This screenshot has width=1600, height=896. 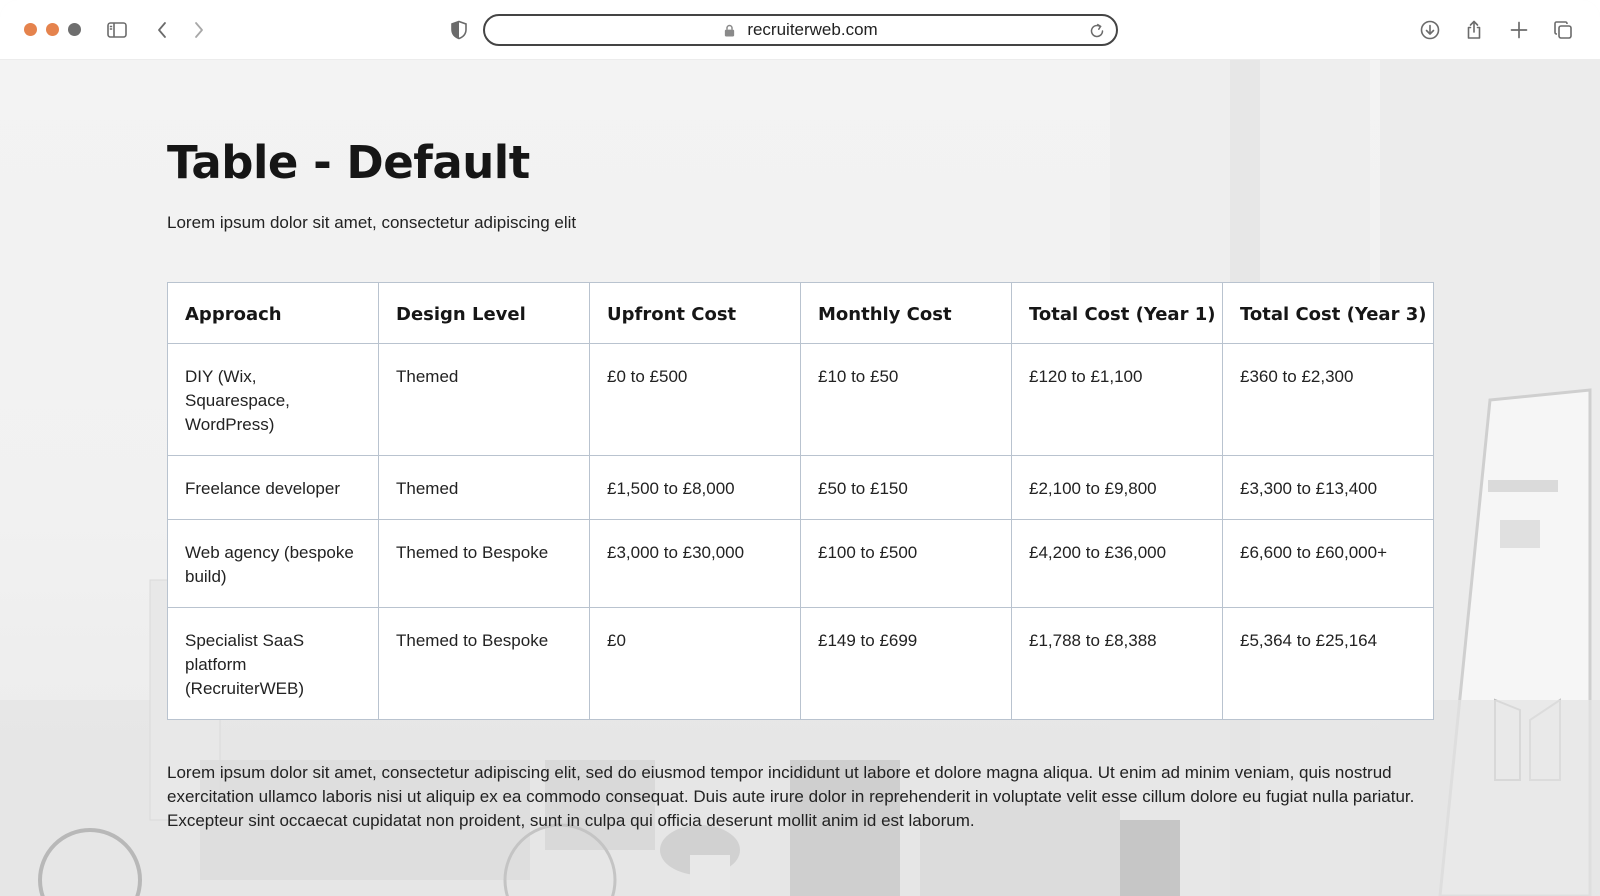 I want to click on table-cell: £1,500 to £8,000, so click(x=695, y=487).